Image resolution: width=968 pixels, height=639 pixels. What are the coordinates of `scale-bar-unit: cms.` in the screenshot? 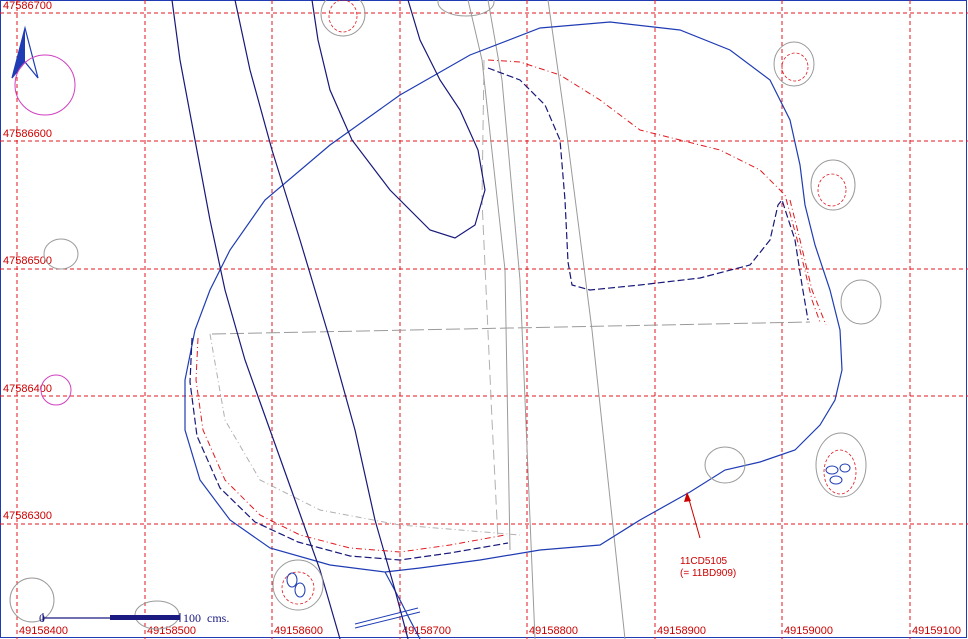 It's located at (218, 618).